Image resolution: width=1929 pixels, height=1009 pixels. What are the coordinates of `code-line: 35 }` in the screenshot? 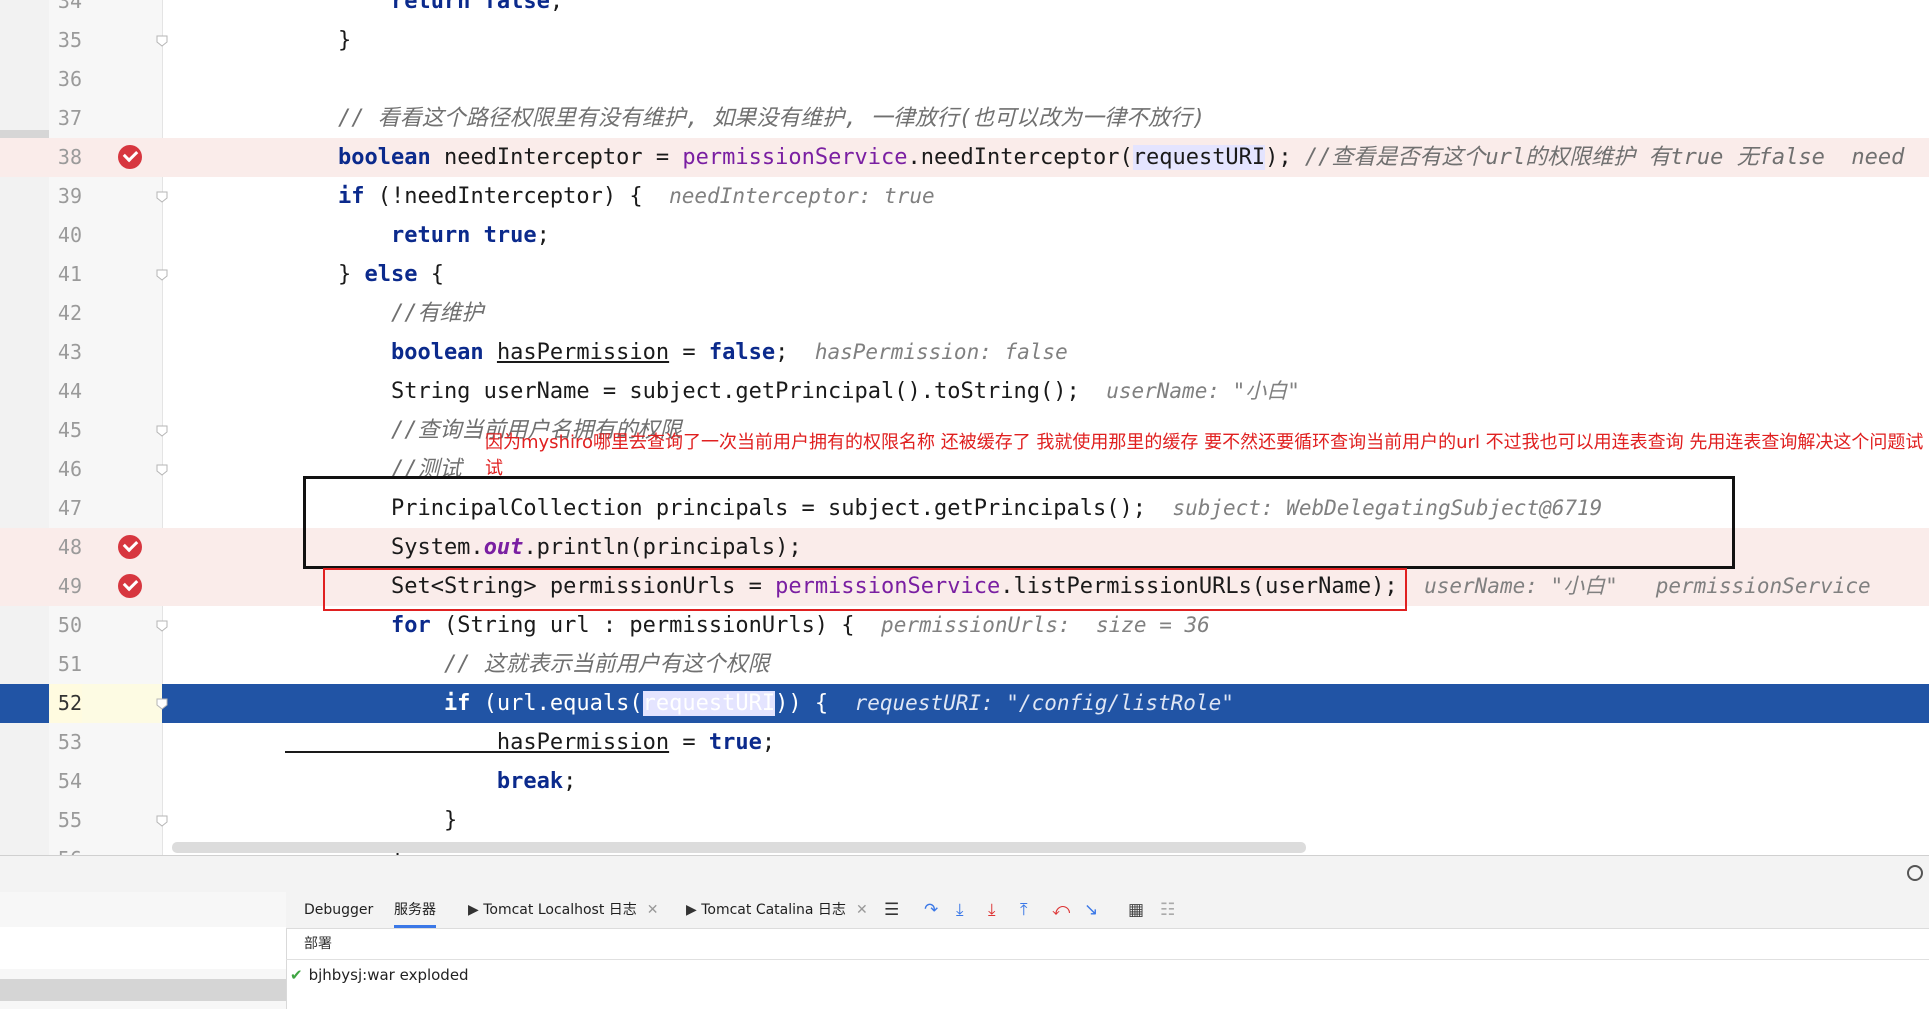 It's located at (964, 40).